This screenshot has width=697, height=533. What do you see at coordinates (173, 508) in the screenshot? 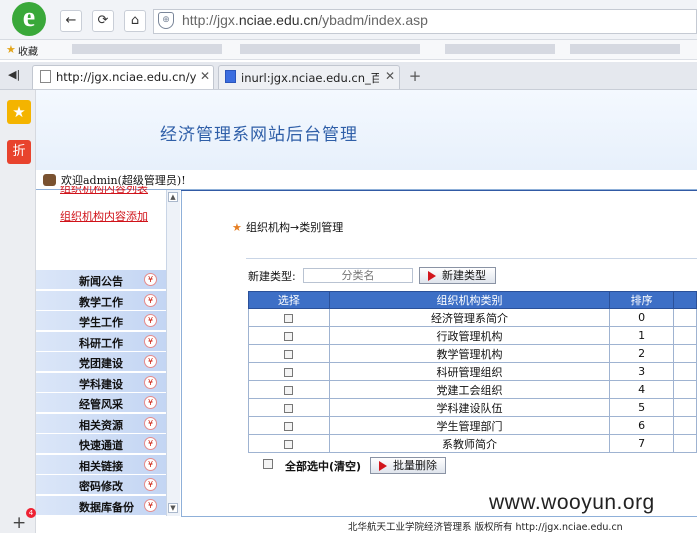
I see `scroll-down-arrow-icon: ▼` at bounding box center [173, 508].